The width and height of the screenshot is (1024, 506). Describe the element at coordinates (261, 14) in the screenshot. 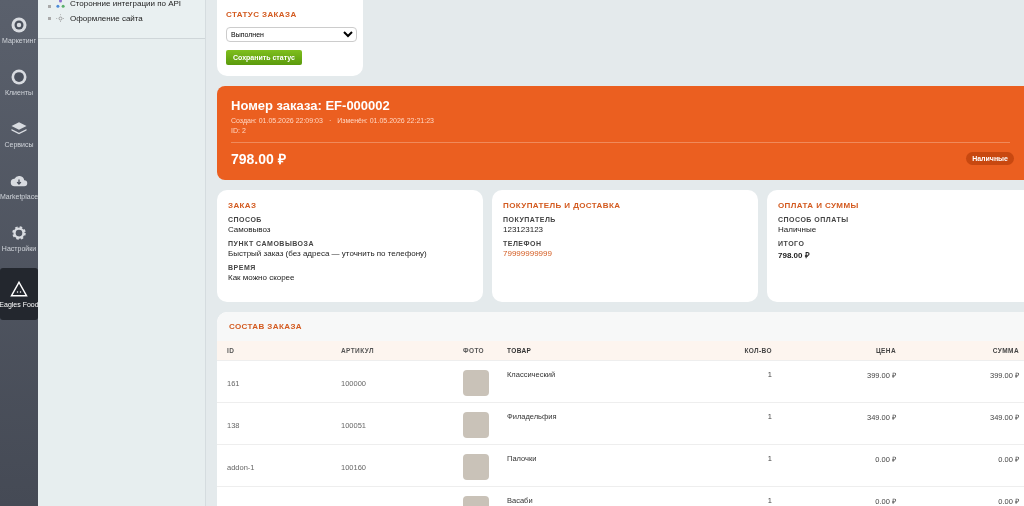

I see `card-title: СТАТУС ЗАКАЗА` at that location.